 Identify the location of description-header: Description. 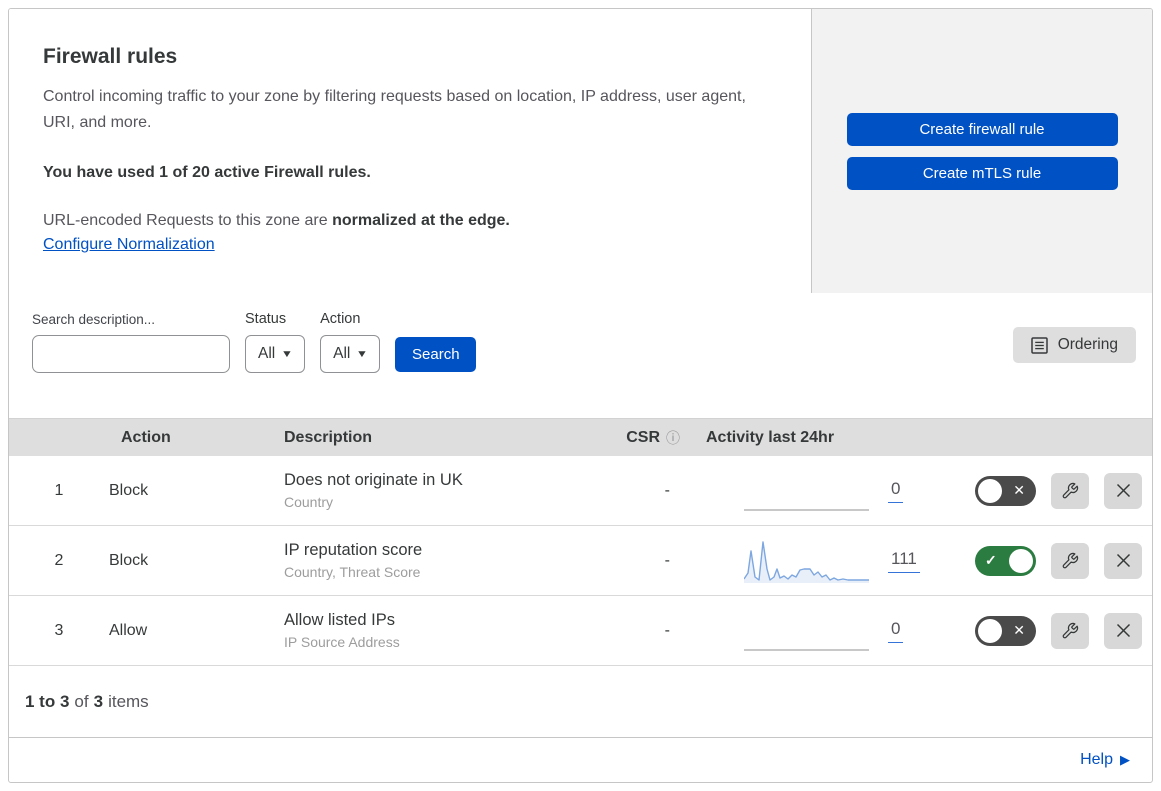
(328, 437).